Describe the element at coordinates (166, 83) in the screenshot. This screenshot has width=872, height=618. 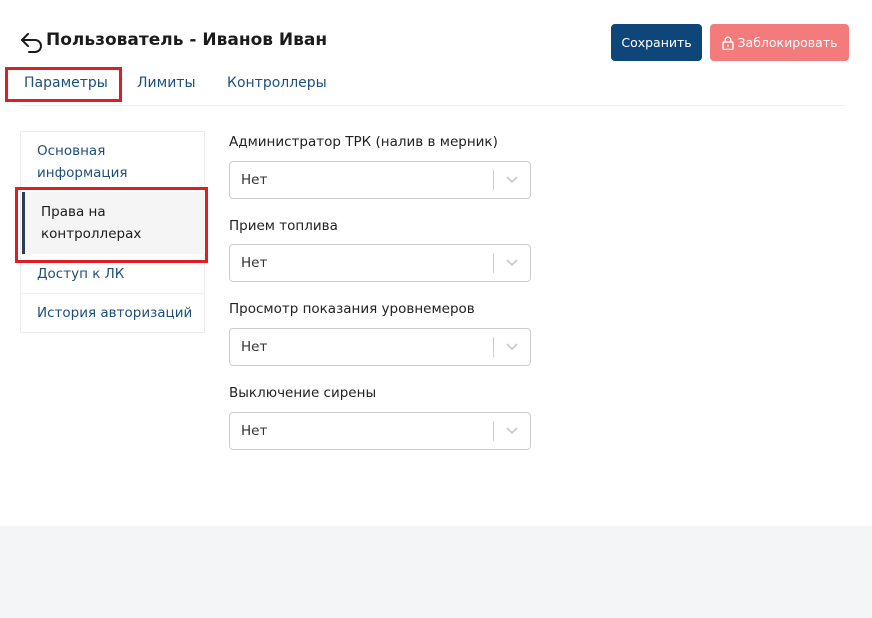
I see `tab-limits: Лимиты` at that location.